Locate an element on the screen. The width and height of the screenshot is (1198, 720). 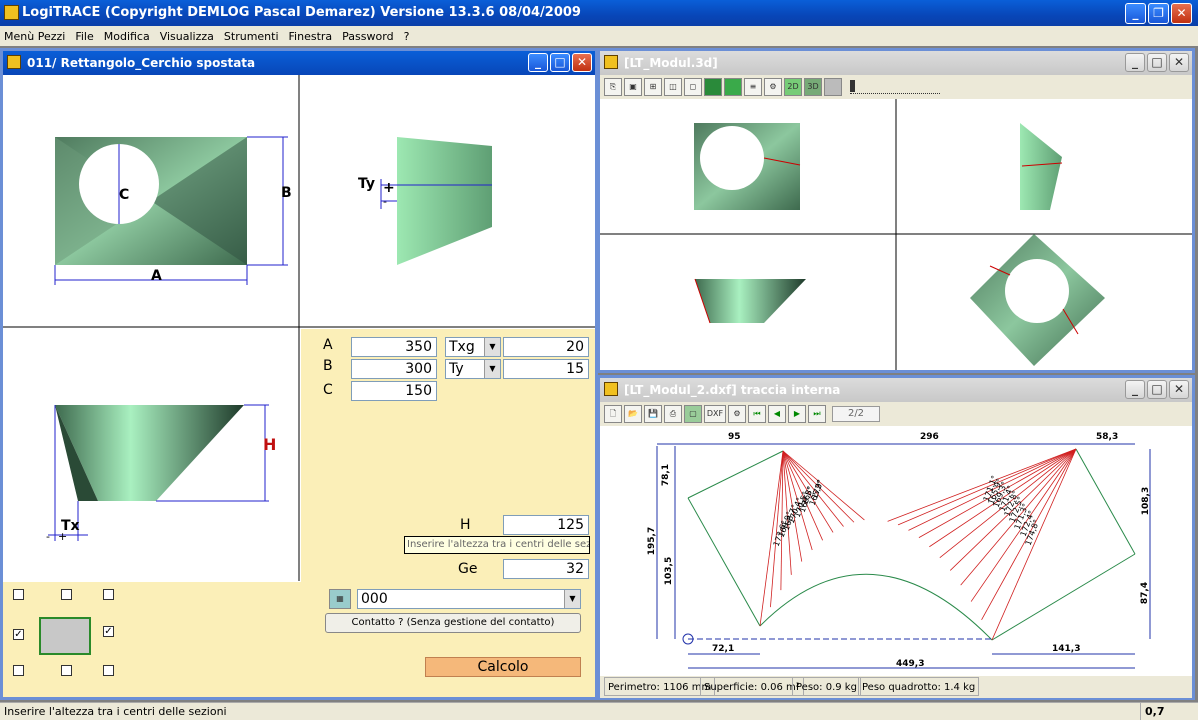
dim-b-label: B is located at coordinates (286, 193).